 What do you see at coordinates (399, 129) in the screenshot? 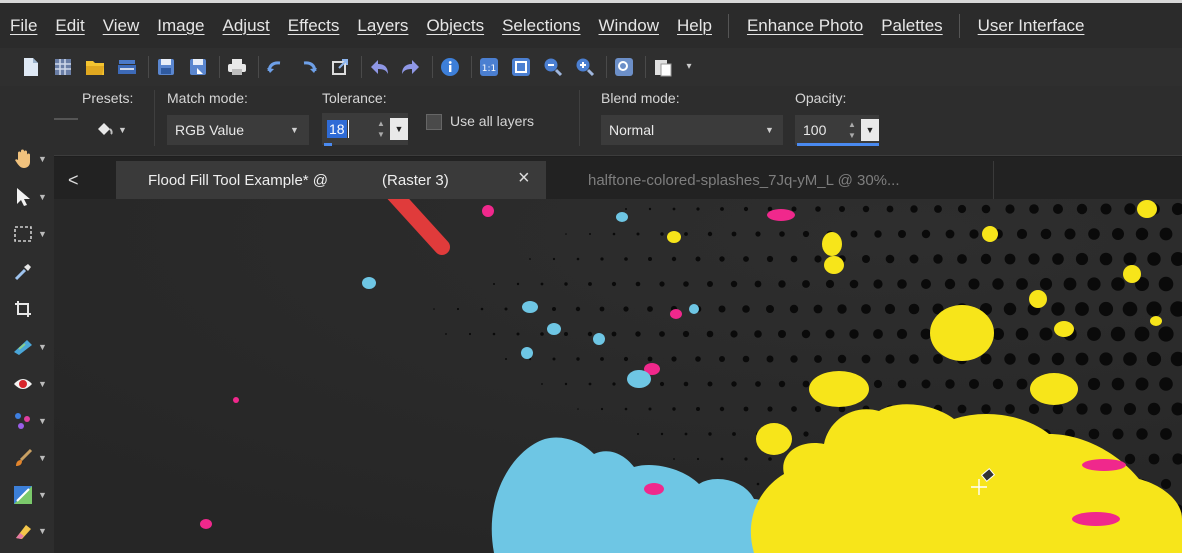
I see `tolerance-popout-button: ▼` at bounding box center [399, 129].